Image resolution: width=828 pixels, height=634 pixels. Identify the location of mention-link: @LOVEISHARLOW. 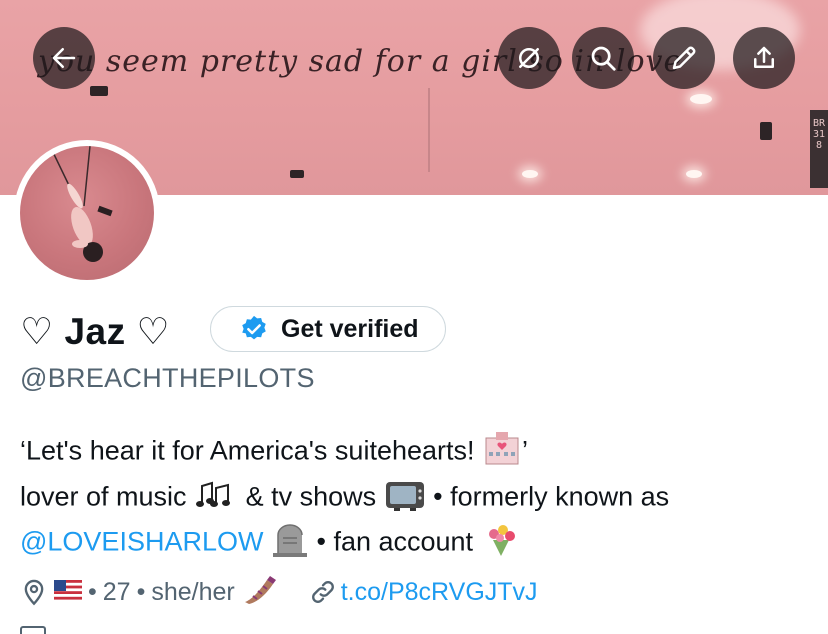
(141, 542).